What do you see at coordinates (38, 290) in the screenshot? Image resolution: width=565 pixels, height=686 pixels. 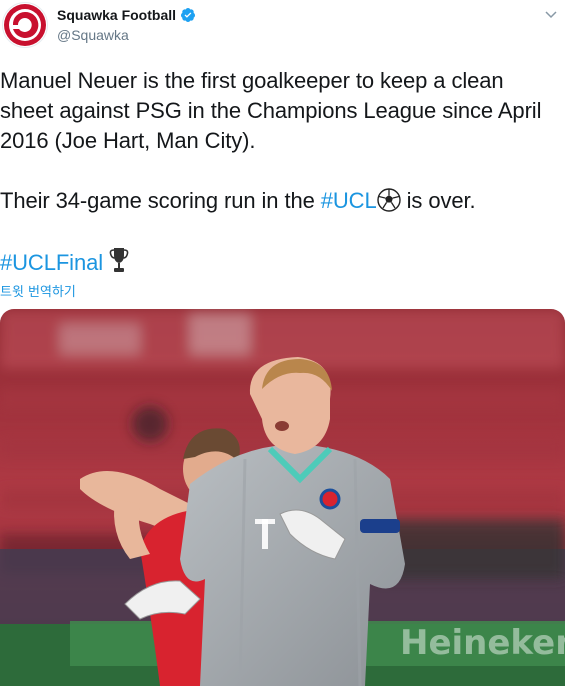 I see `translate-tweet-link: 트윗 번역하기` at bounding box center [38, 290].